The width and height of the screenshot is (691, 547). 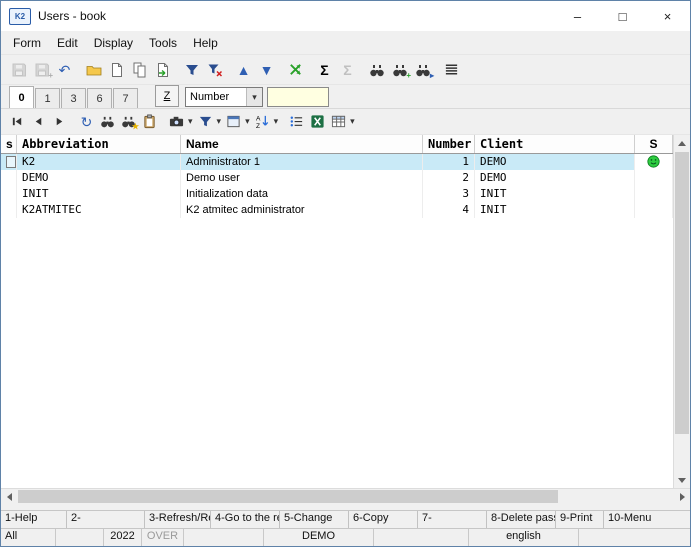 I want to click on prior-record-icon, so click(x=38, y=121).